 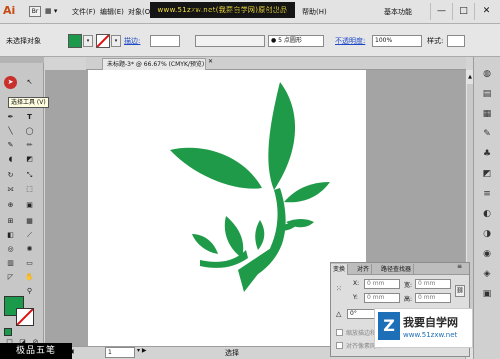 I want to click on menu-view: 视图(V), so click(x=239, y=12).